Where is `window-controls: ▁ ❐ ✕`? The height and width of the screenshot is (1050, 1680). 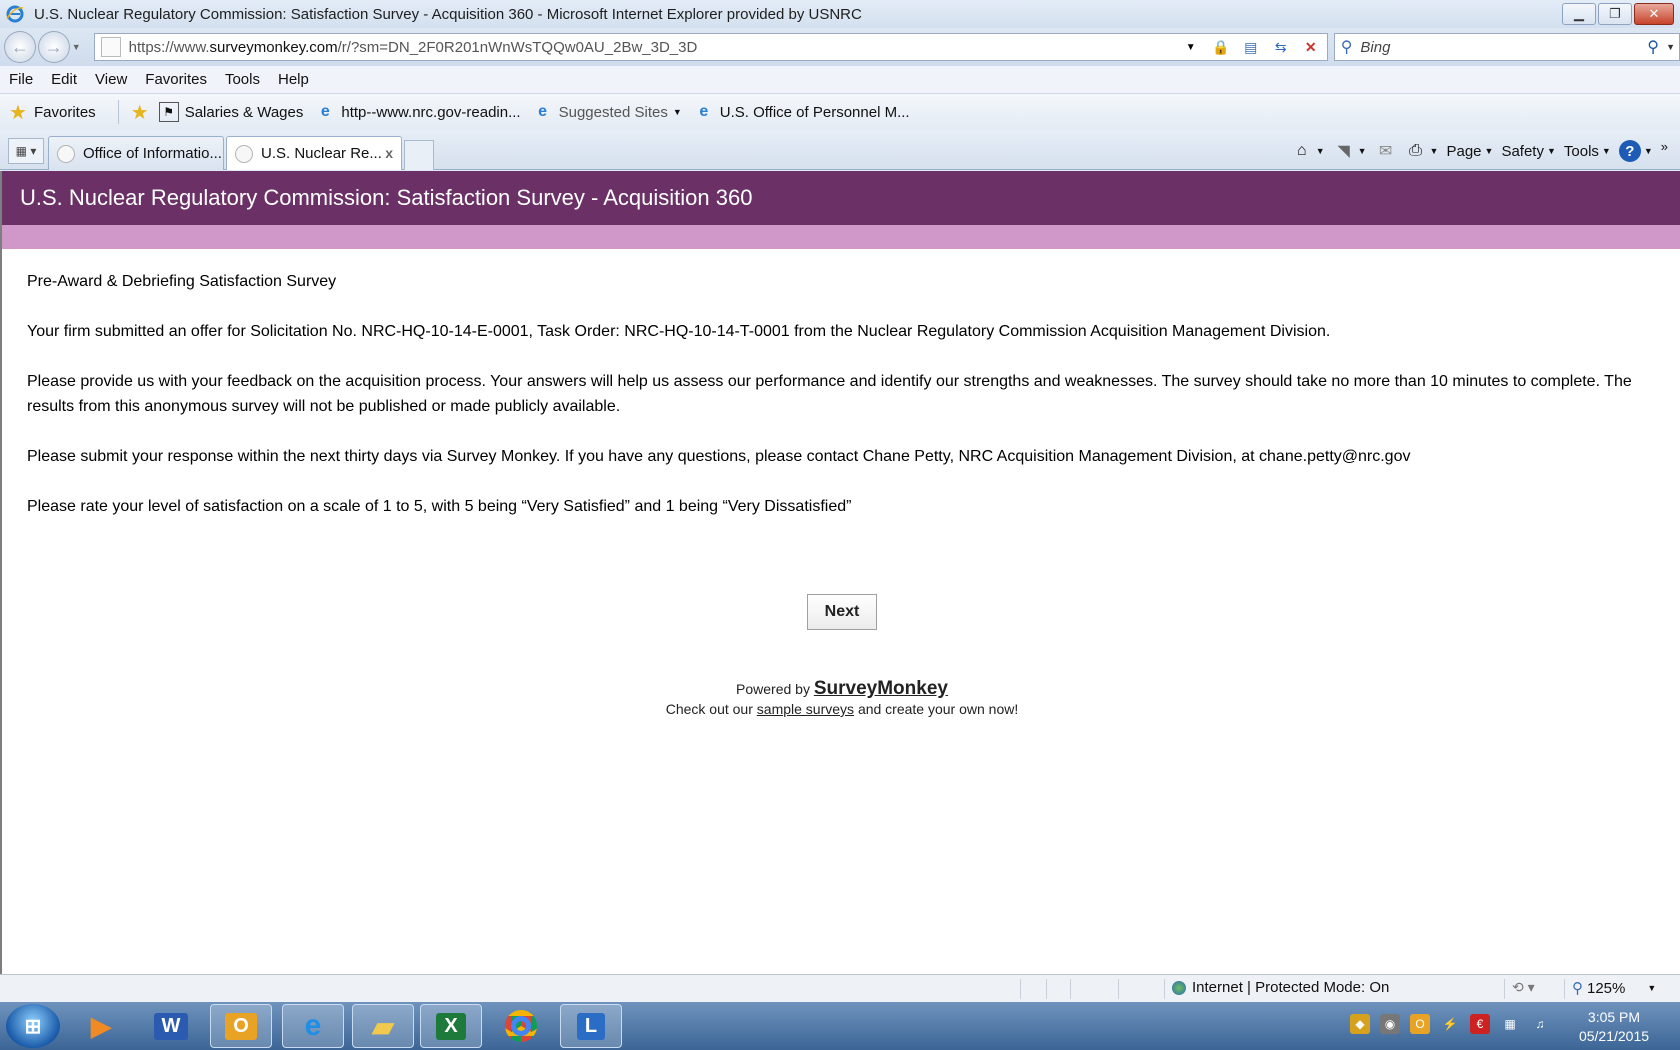
window-controls: ▁ ❐ ✕ is located at coordinates (1618, 14).